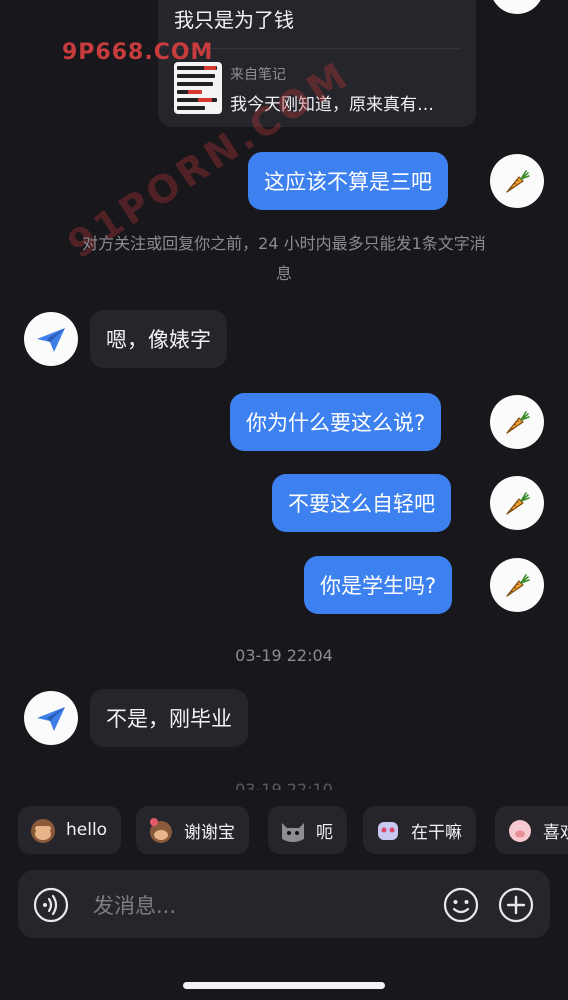 This screenshot has width=568, height=1000. Describe the element at coordinates (461, 905) in the screenshot. I see `emoji-icon` at that location.